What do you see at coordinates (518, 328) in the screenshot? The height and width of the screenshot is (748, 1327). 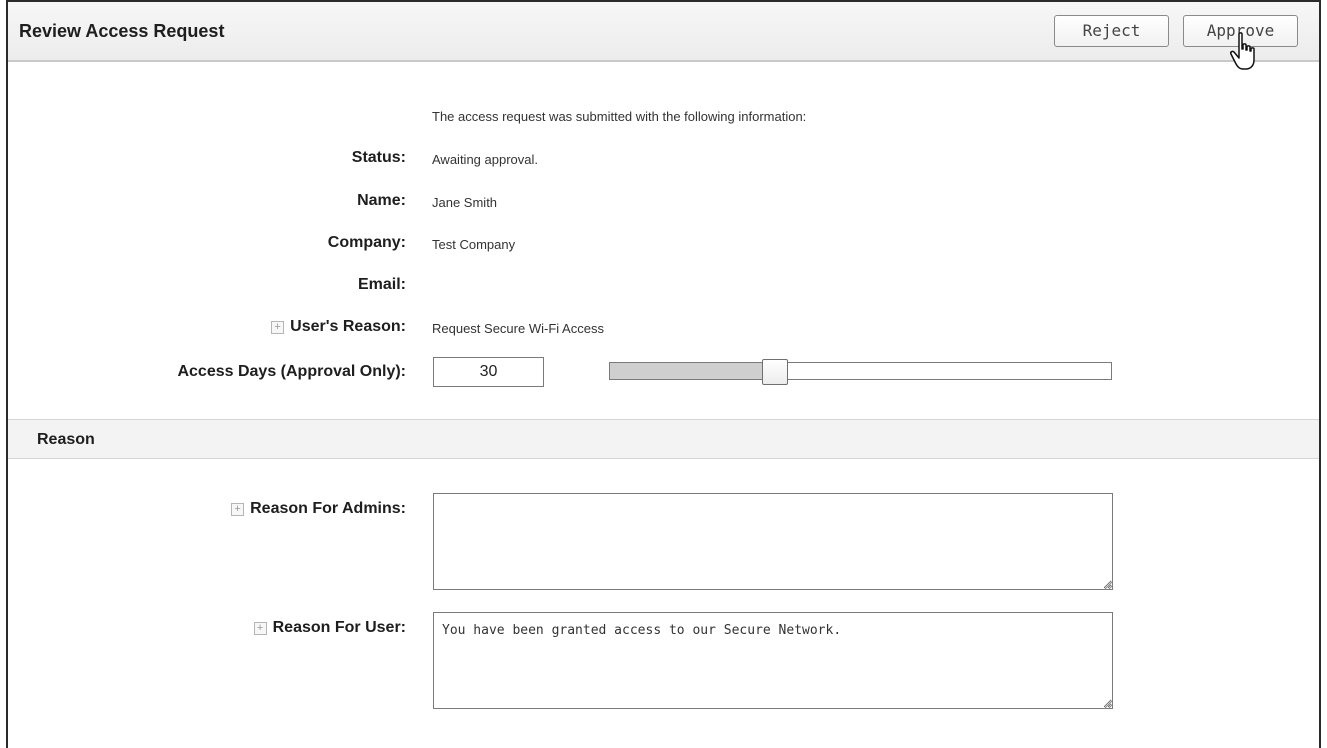 I see `users-reason-value: Request Secure Wi-Fi Access` at bounding box center [518, 328].